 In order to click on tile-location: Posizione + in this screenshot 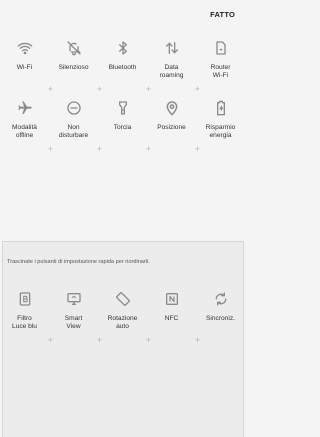, I will do `click(173, 126)`.